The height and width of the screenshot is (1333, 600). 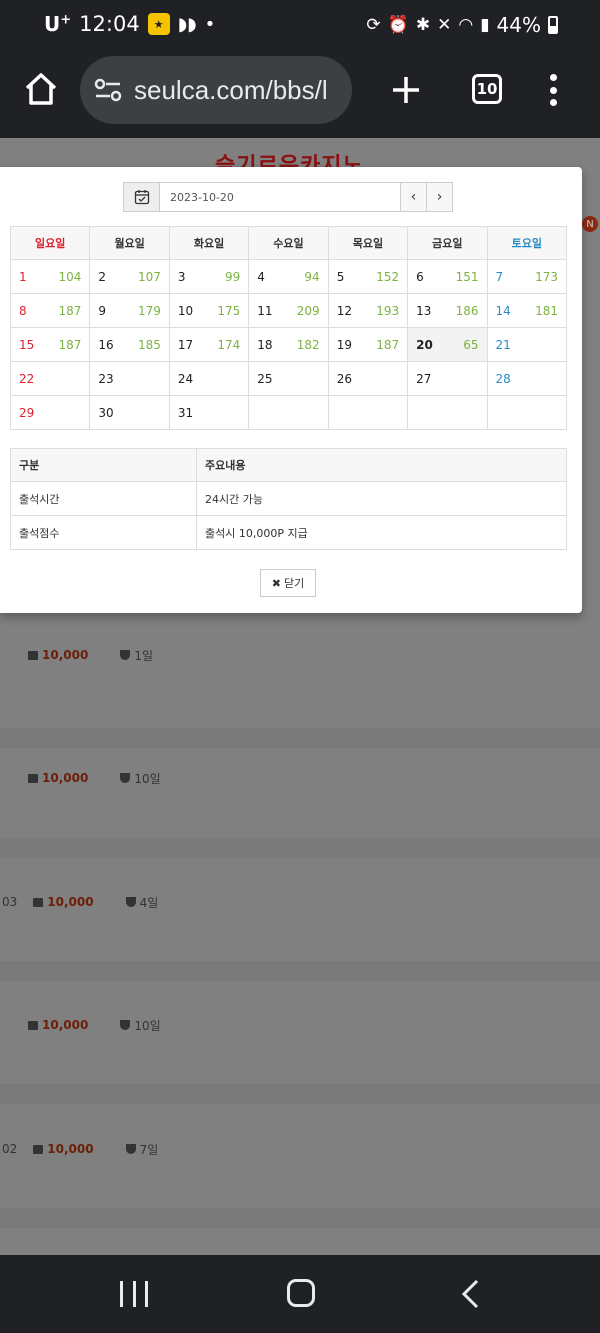 I want to click on day-number: 25, so click(x=265, y=378).